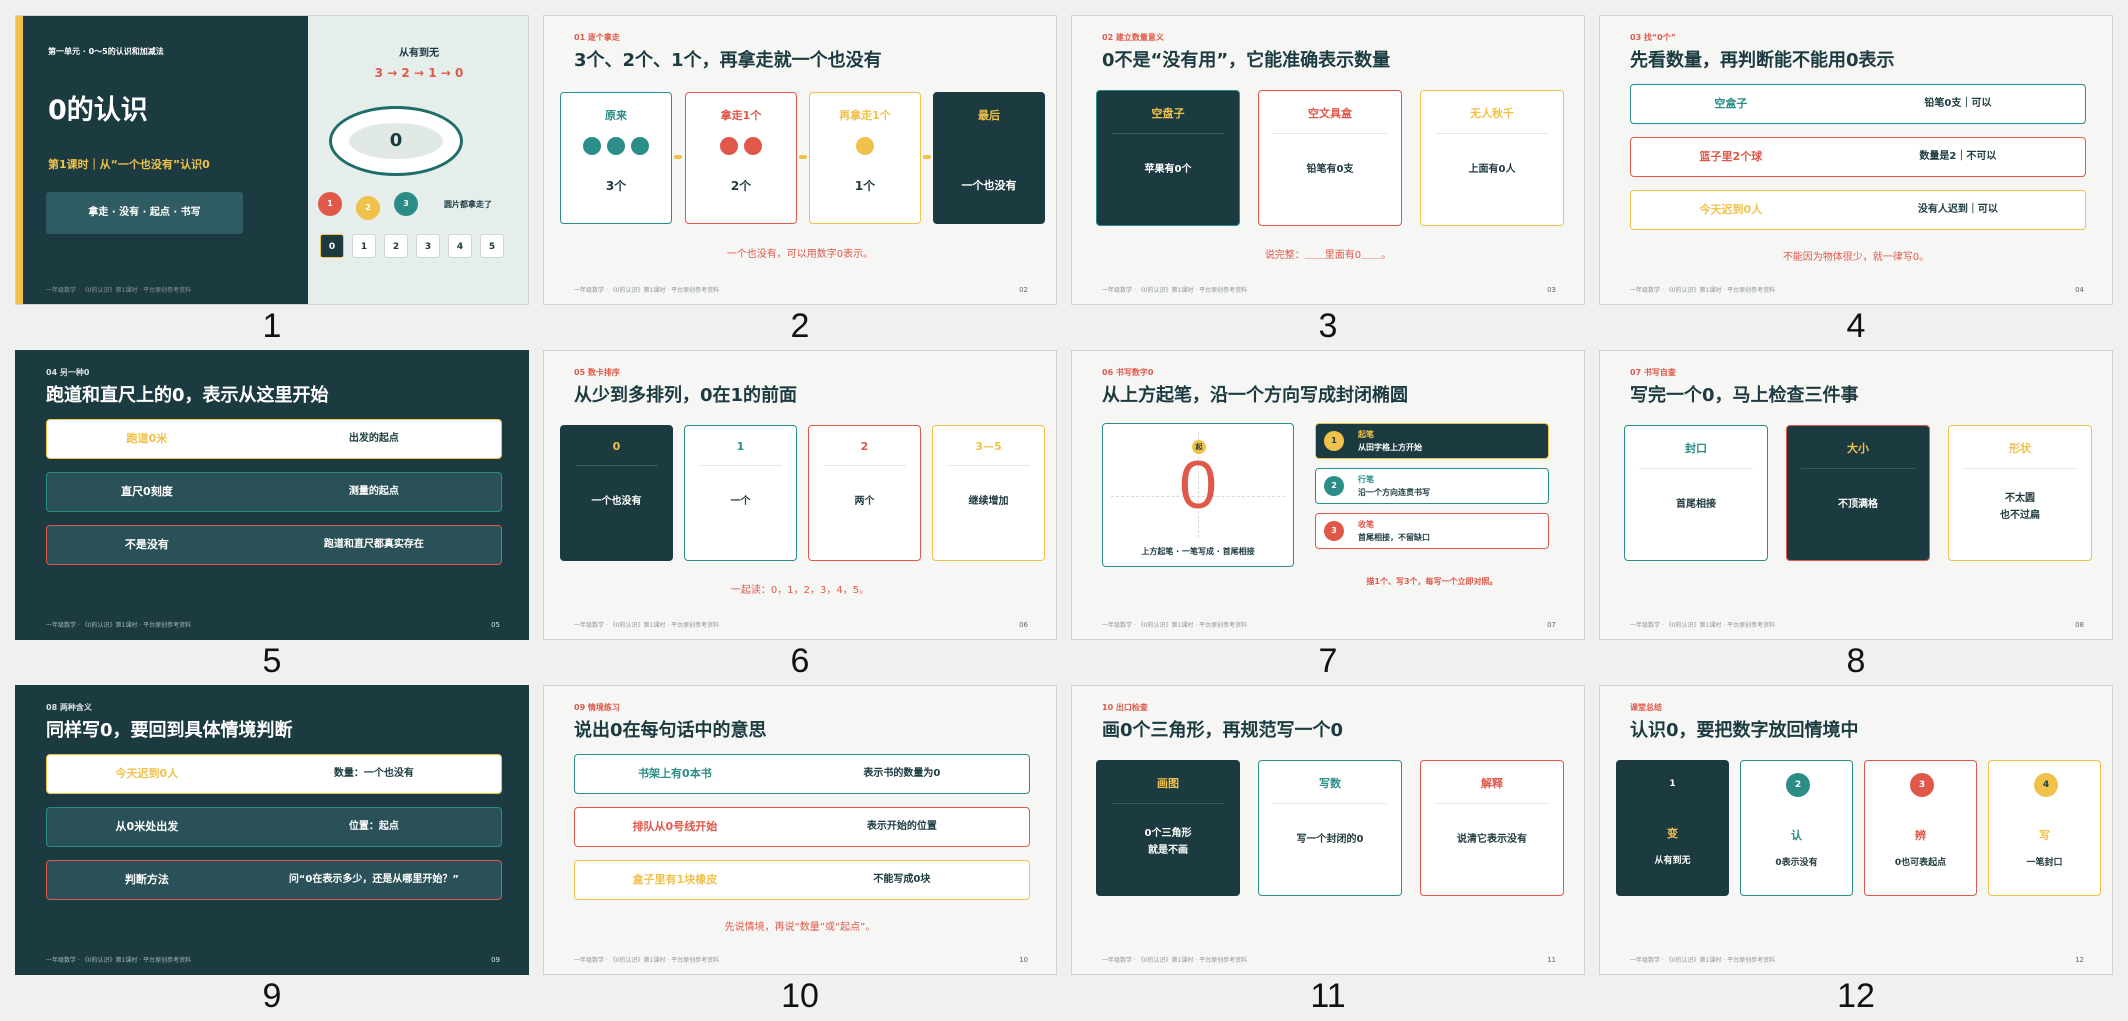 The image size is (2128, 1021). What do you see at coordinates (675, 879) in the screenshot?
I see `row-label: 盒子里有1块橡皮` at bounding box center [675, 879].